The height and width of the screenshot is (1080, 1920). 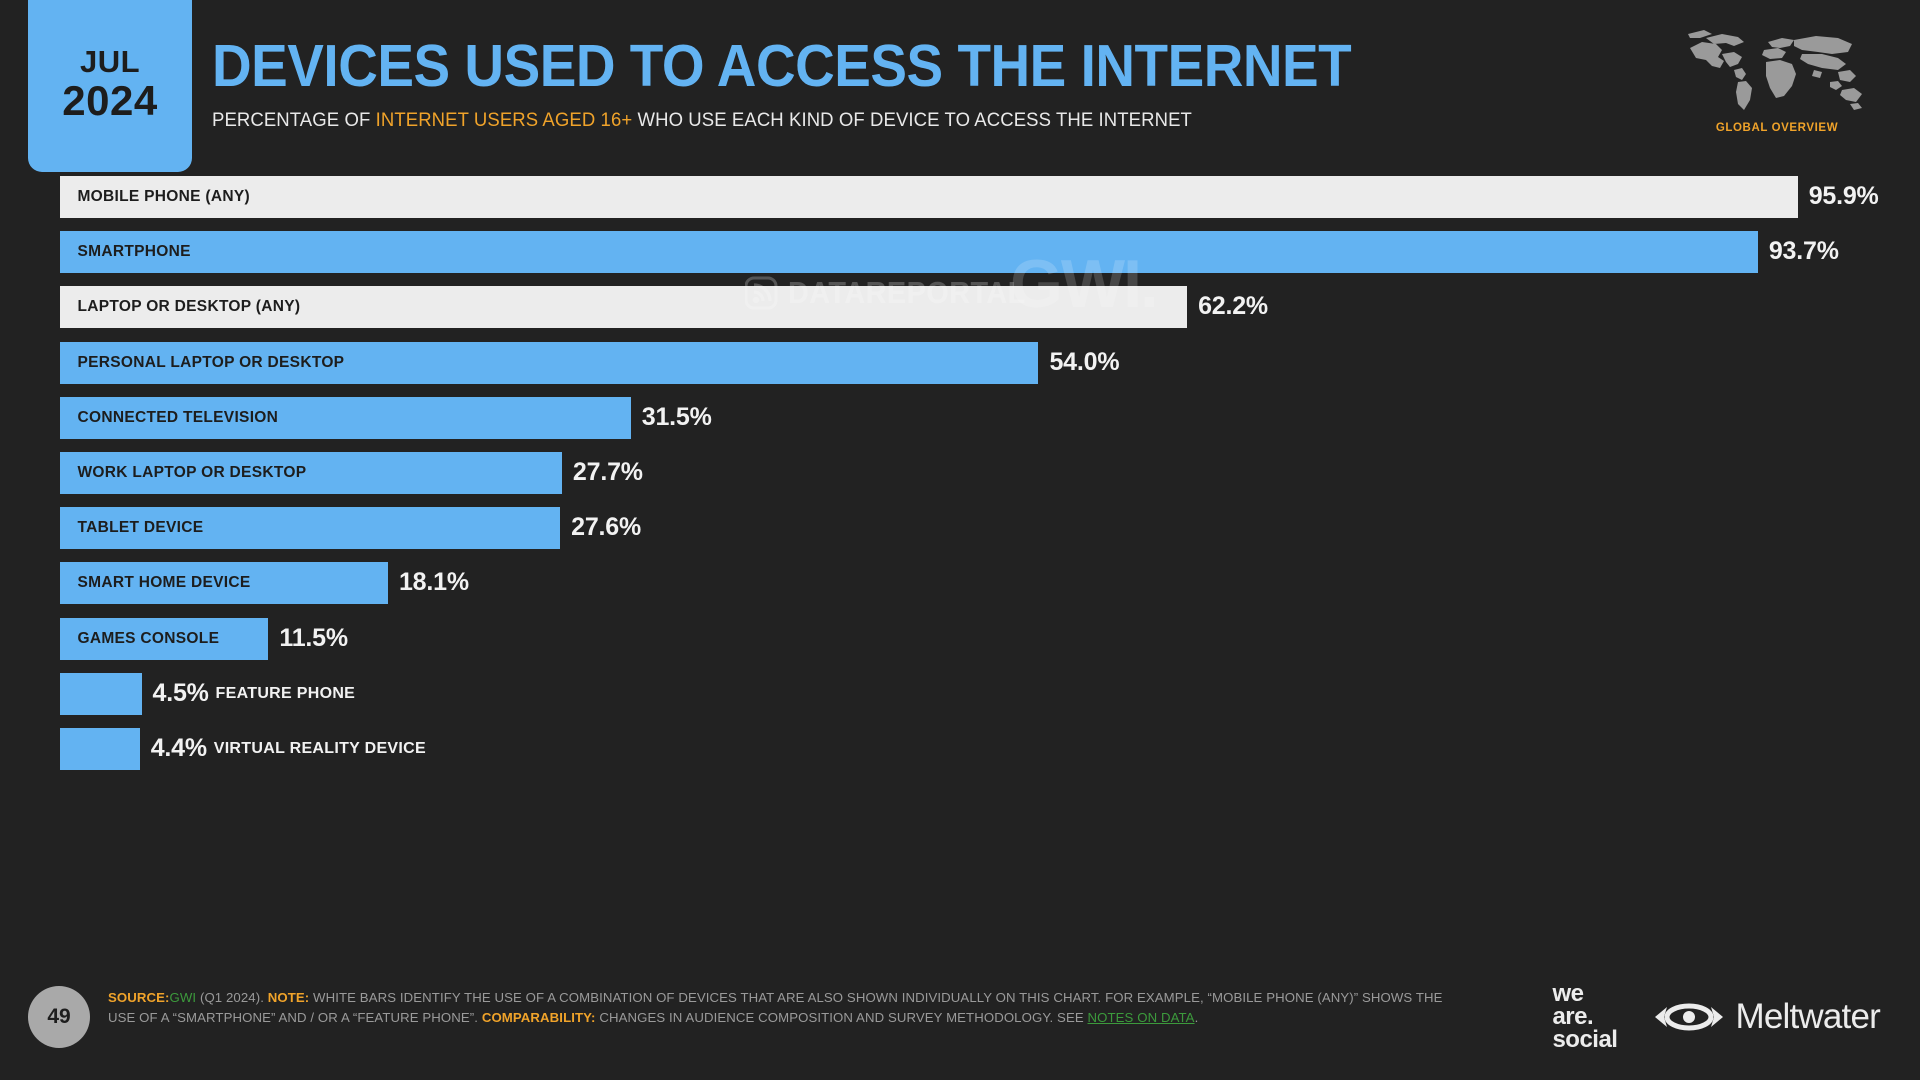 What do you see at coordinates (1084, 361) in the screenshot?
I see `bar-value-label: 54.0%` at bounding box center [1084, 361].